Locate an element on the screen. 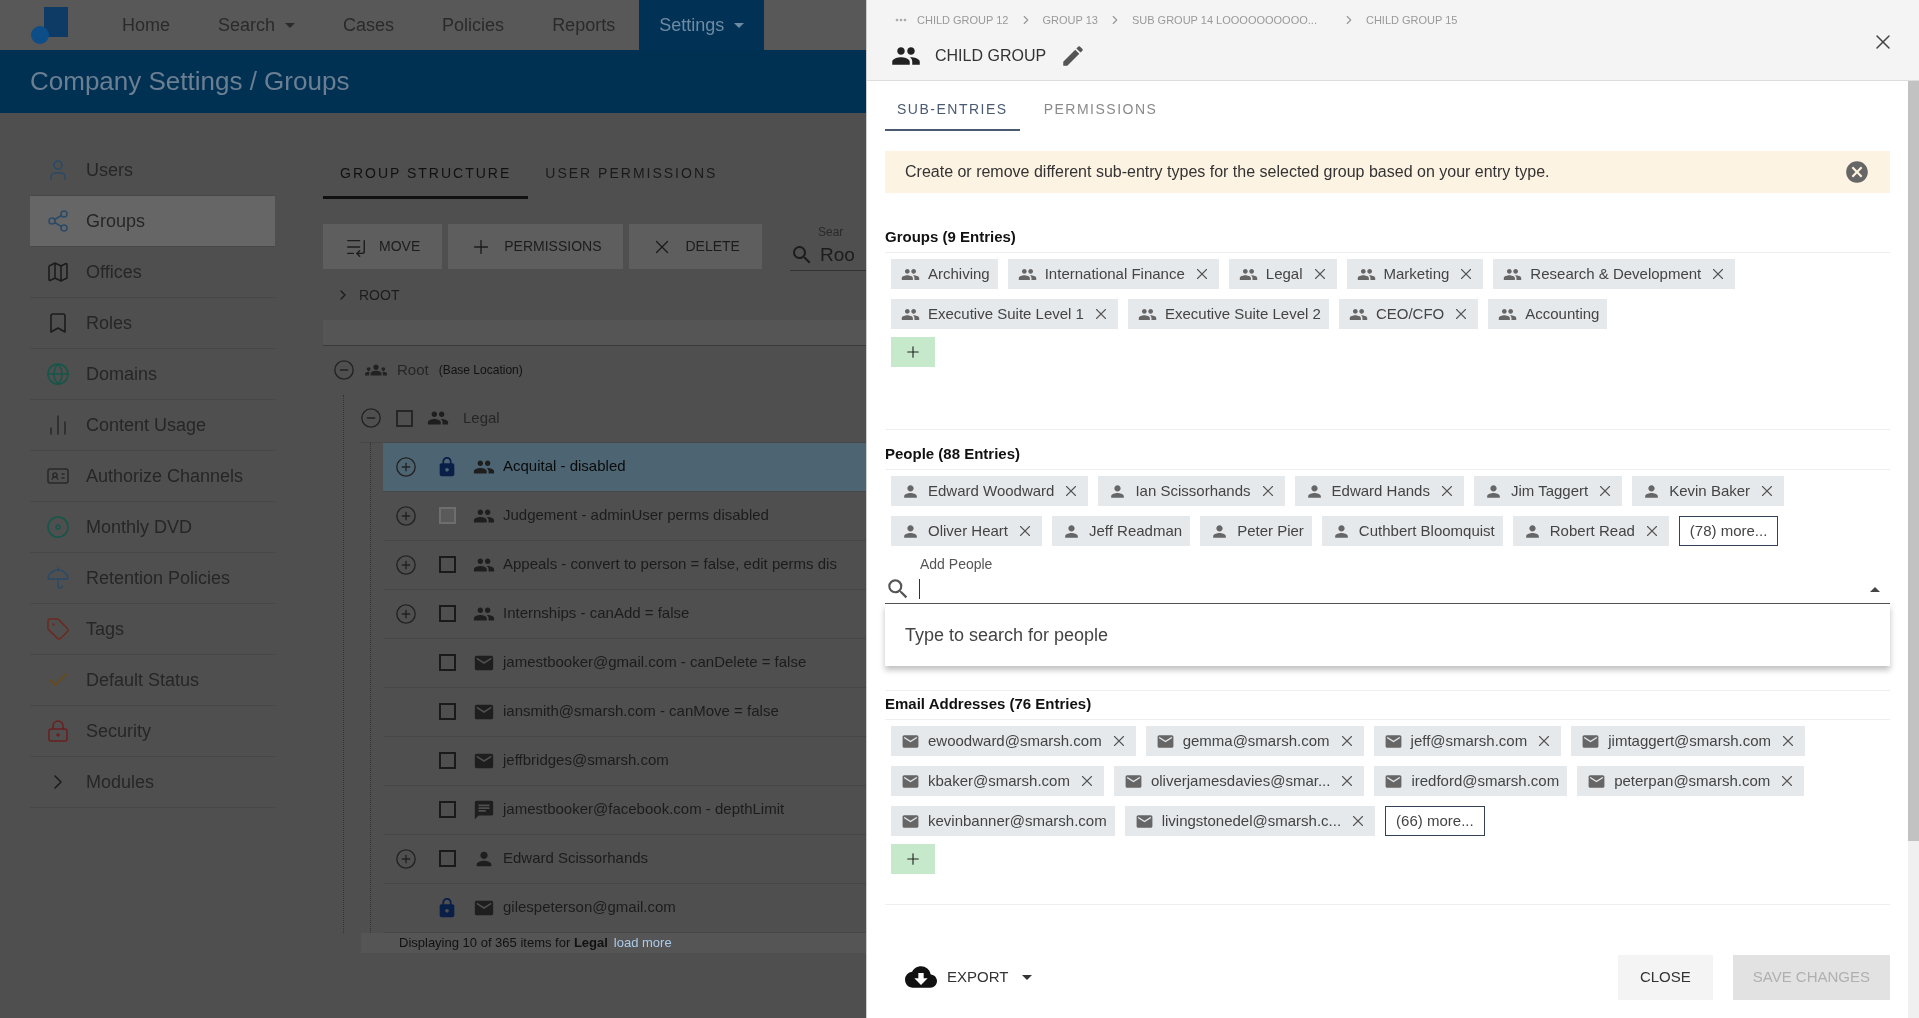 The height and width of the screenshot is (1018, 1919). lock-icon is located at coordinates (58, 731).